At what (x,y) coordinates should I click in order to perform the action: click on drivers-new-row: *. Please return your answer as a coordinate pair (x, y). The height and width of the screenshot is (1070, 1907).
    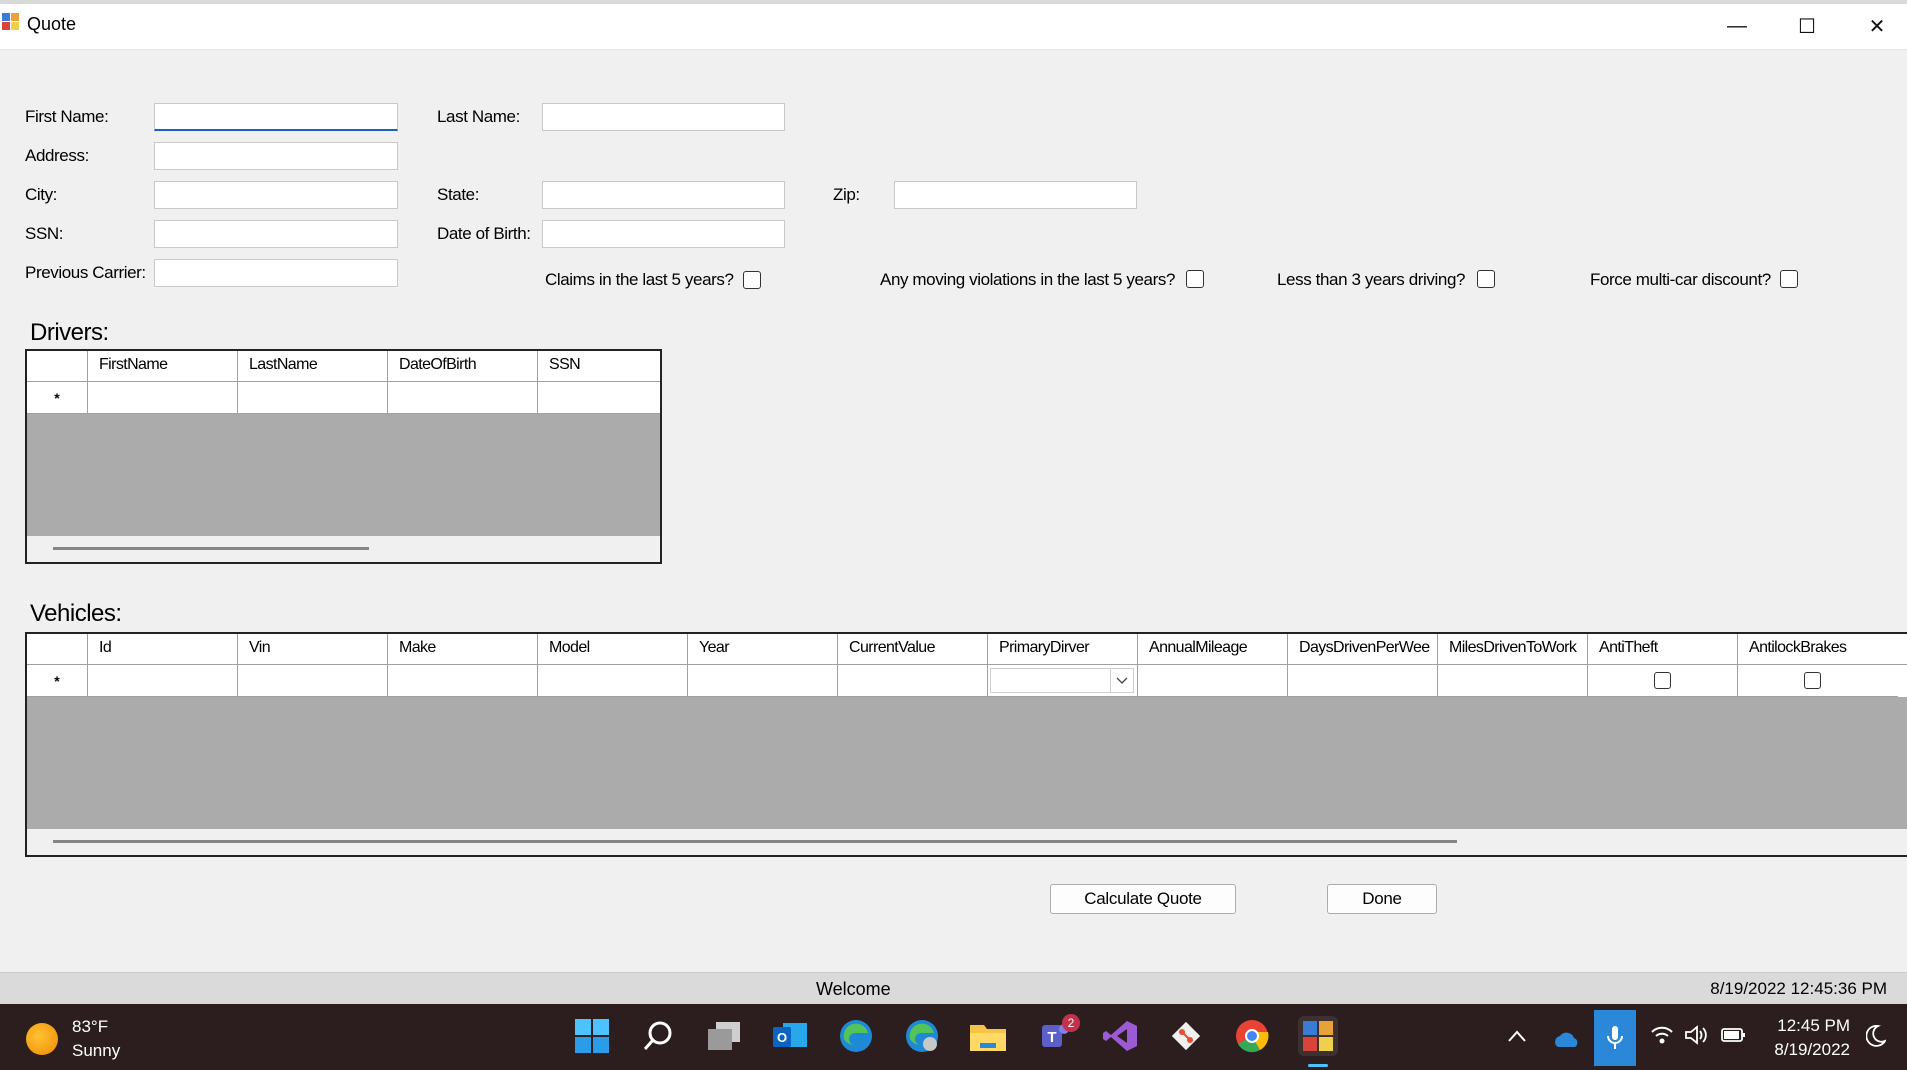
    Looking at the image, I should click on (343, 398).